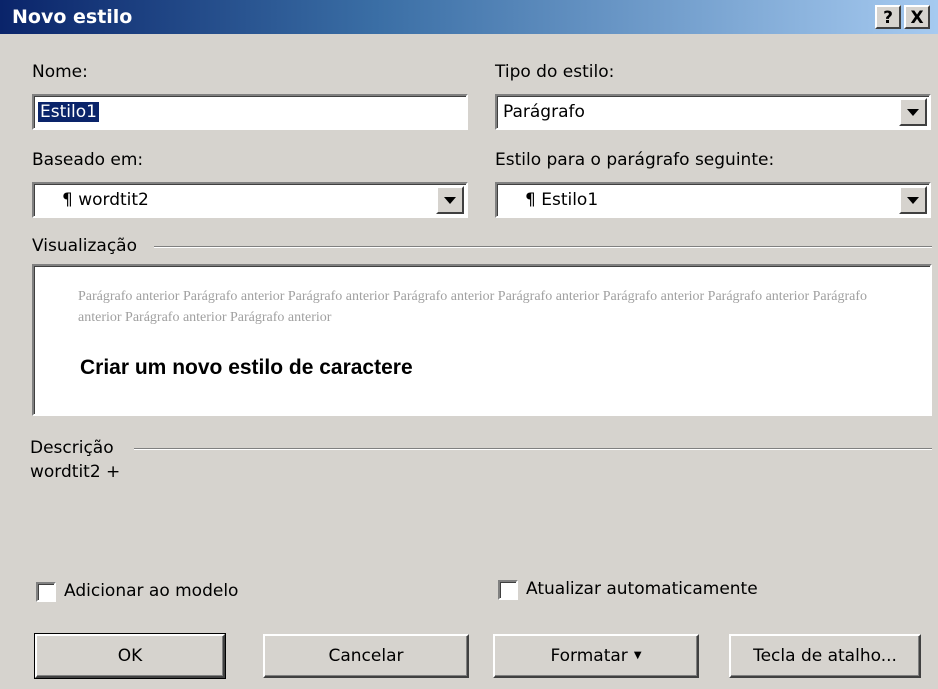 This screenshot has width=938, height=689. What do you see at coordinates (635, 160) in the screenshot?
I see `seguinte-label: Estilo para o parágrafo seguinte:` at bounding box center [635, 160].